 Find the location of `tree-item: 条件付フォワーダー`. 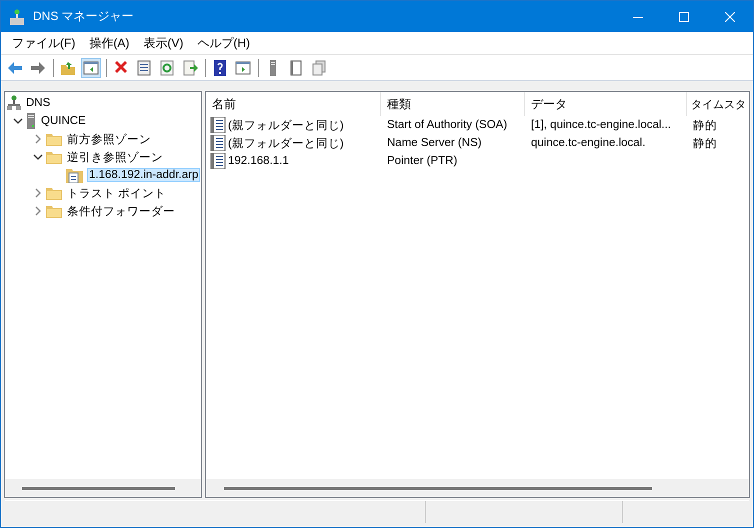

tree-item: 条件付フォワーダー is located at coordinates (121, 211).